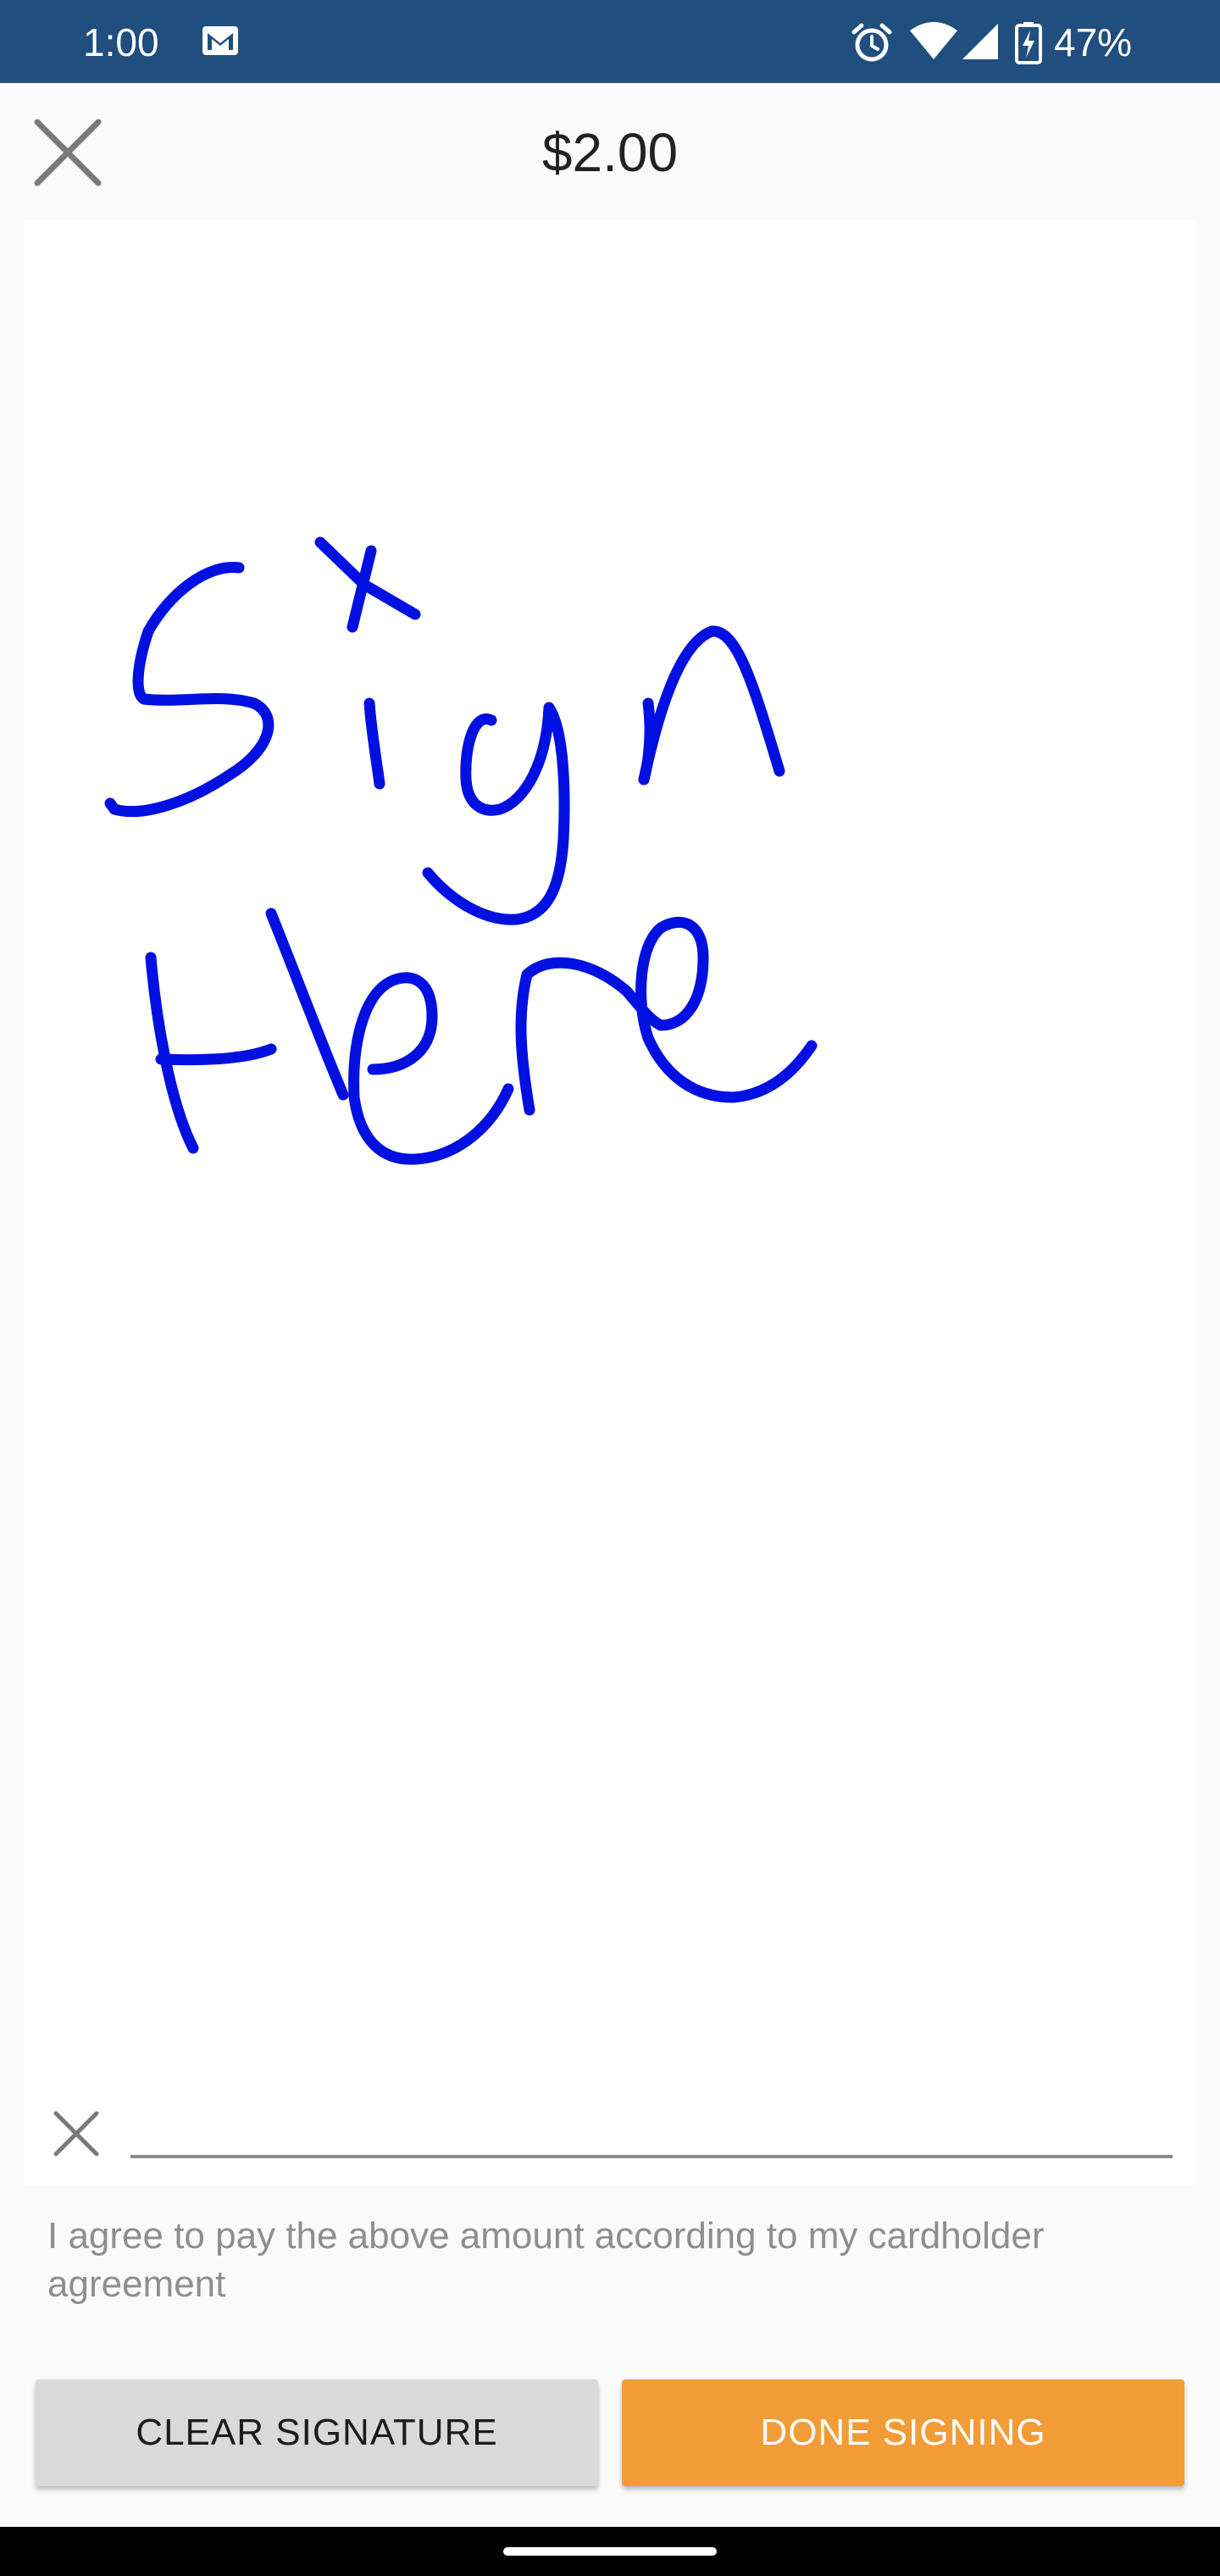 The height and width of the screenshot is (2576, 1220). What do you see at coordinates (121, 42) in the screenshot?
I see `status-time: 1:00` at bounding box center [121, 42].